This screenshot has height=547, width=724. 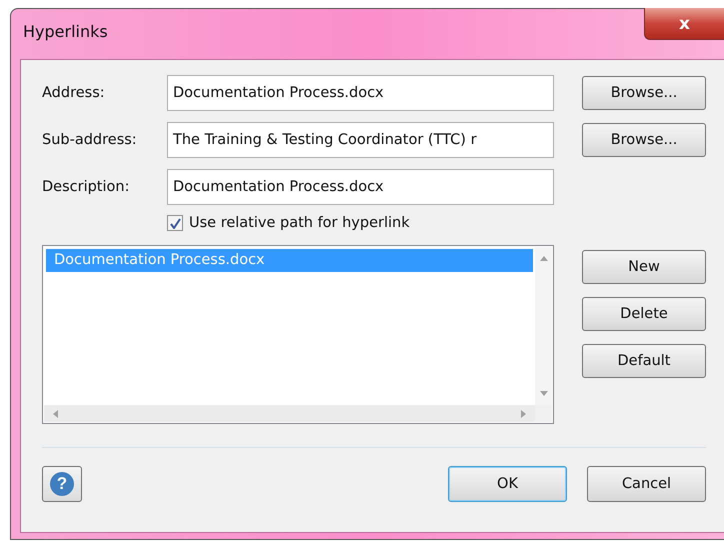 What do you see at coordinates (360, 140) in the screenshot?
I see `input-field: The Training & Testing Coordinator (TTC) r` at bounding box center [360, 140].